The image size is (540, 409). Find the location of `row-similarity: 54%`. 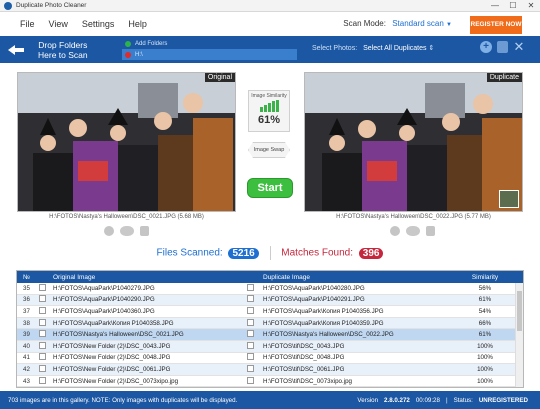

row-similarity: 54% is located at coordinates (485, 311).